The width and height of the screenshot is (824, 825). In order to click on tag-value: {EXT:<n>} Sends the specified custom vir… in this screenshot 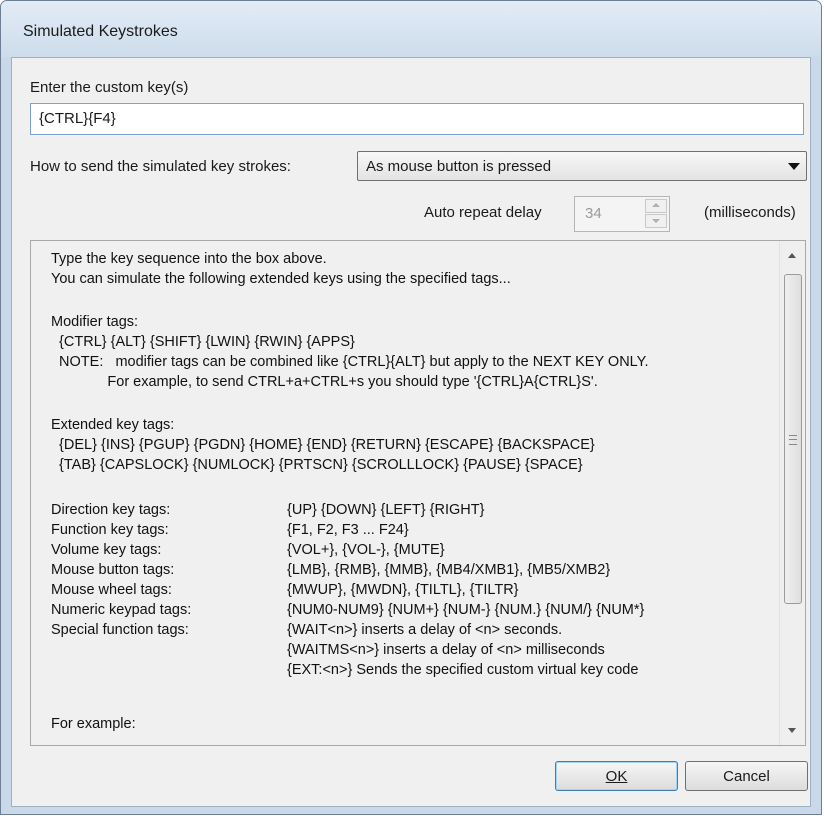, I will do `click(463, 670)`.